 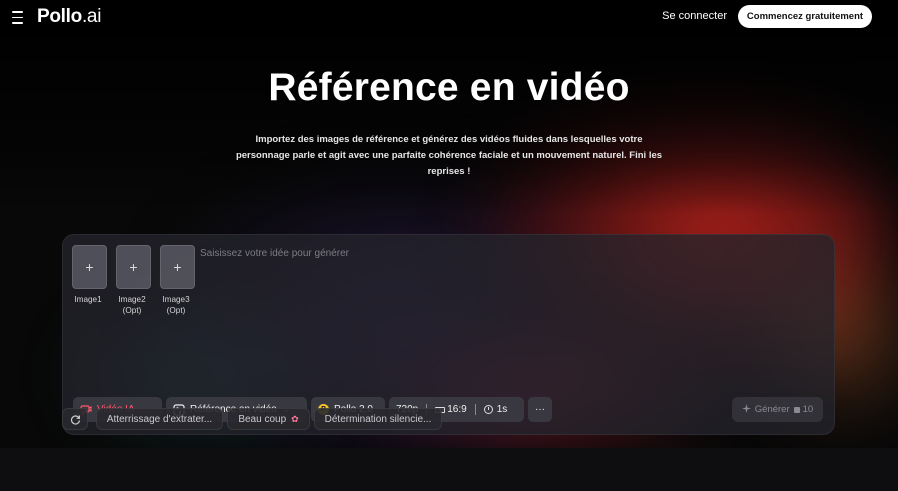 What do you see at coordinates (457, 409) in the screenshot?
I see `ratio-value: 16:9` at bounding box center [457, 409].